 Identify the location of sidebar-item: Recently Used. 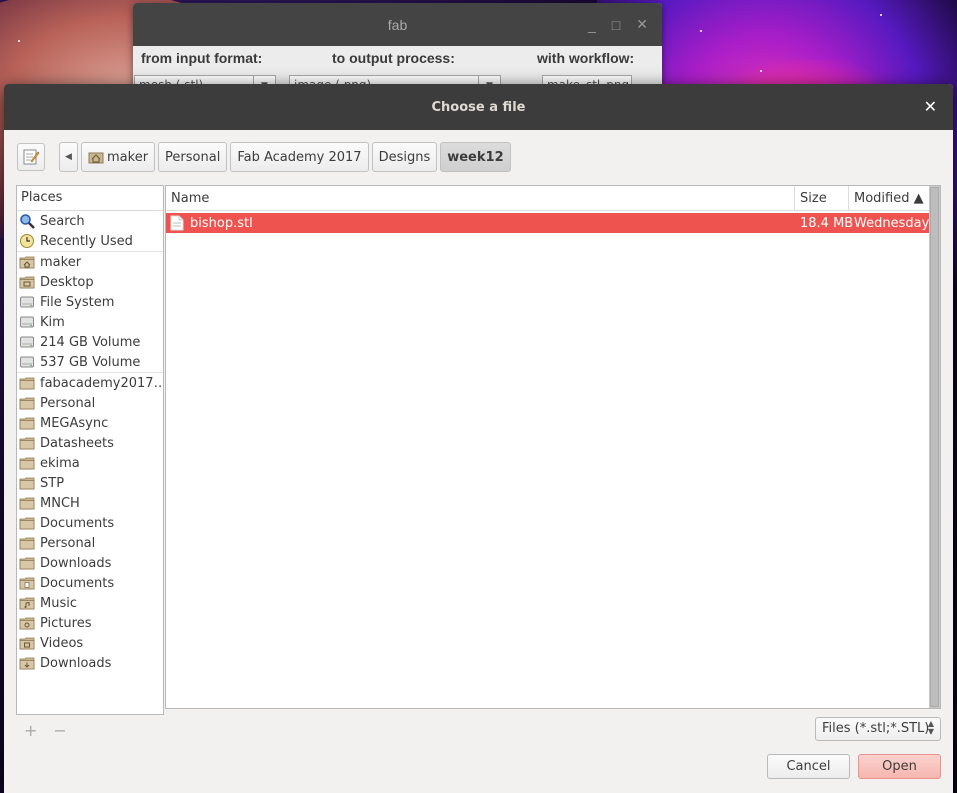
(90, 241).